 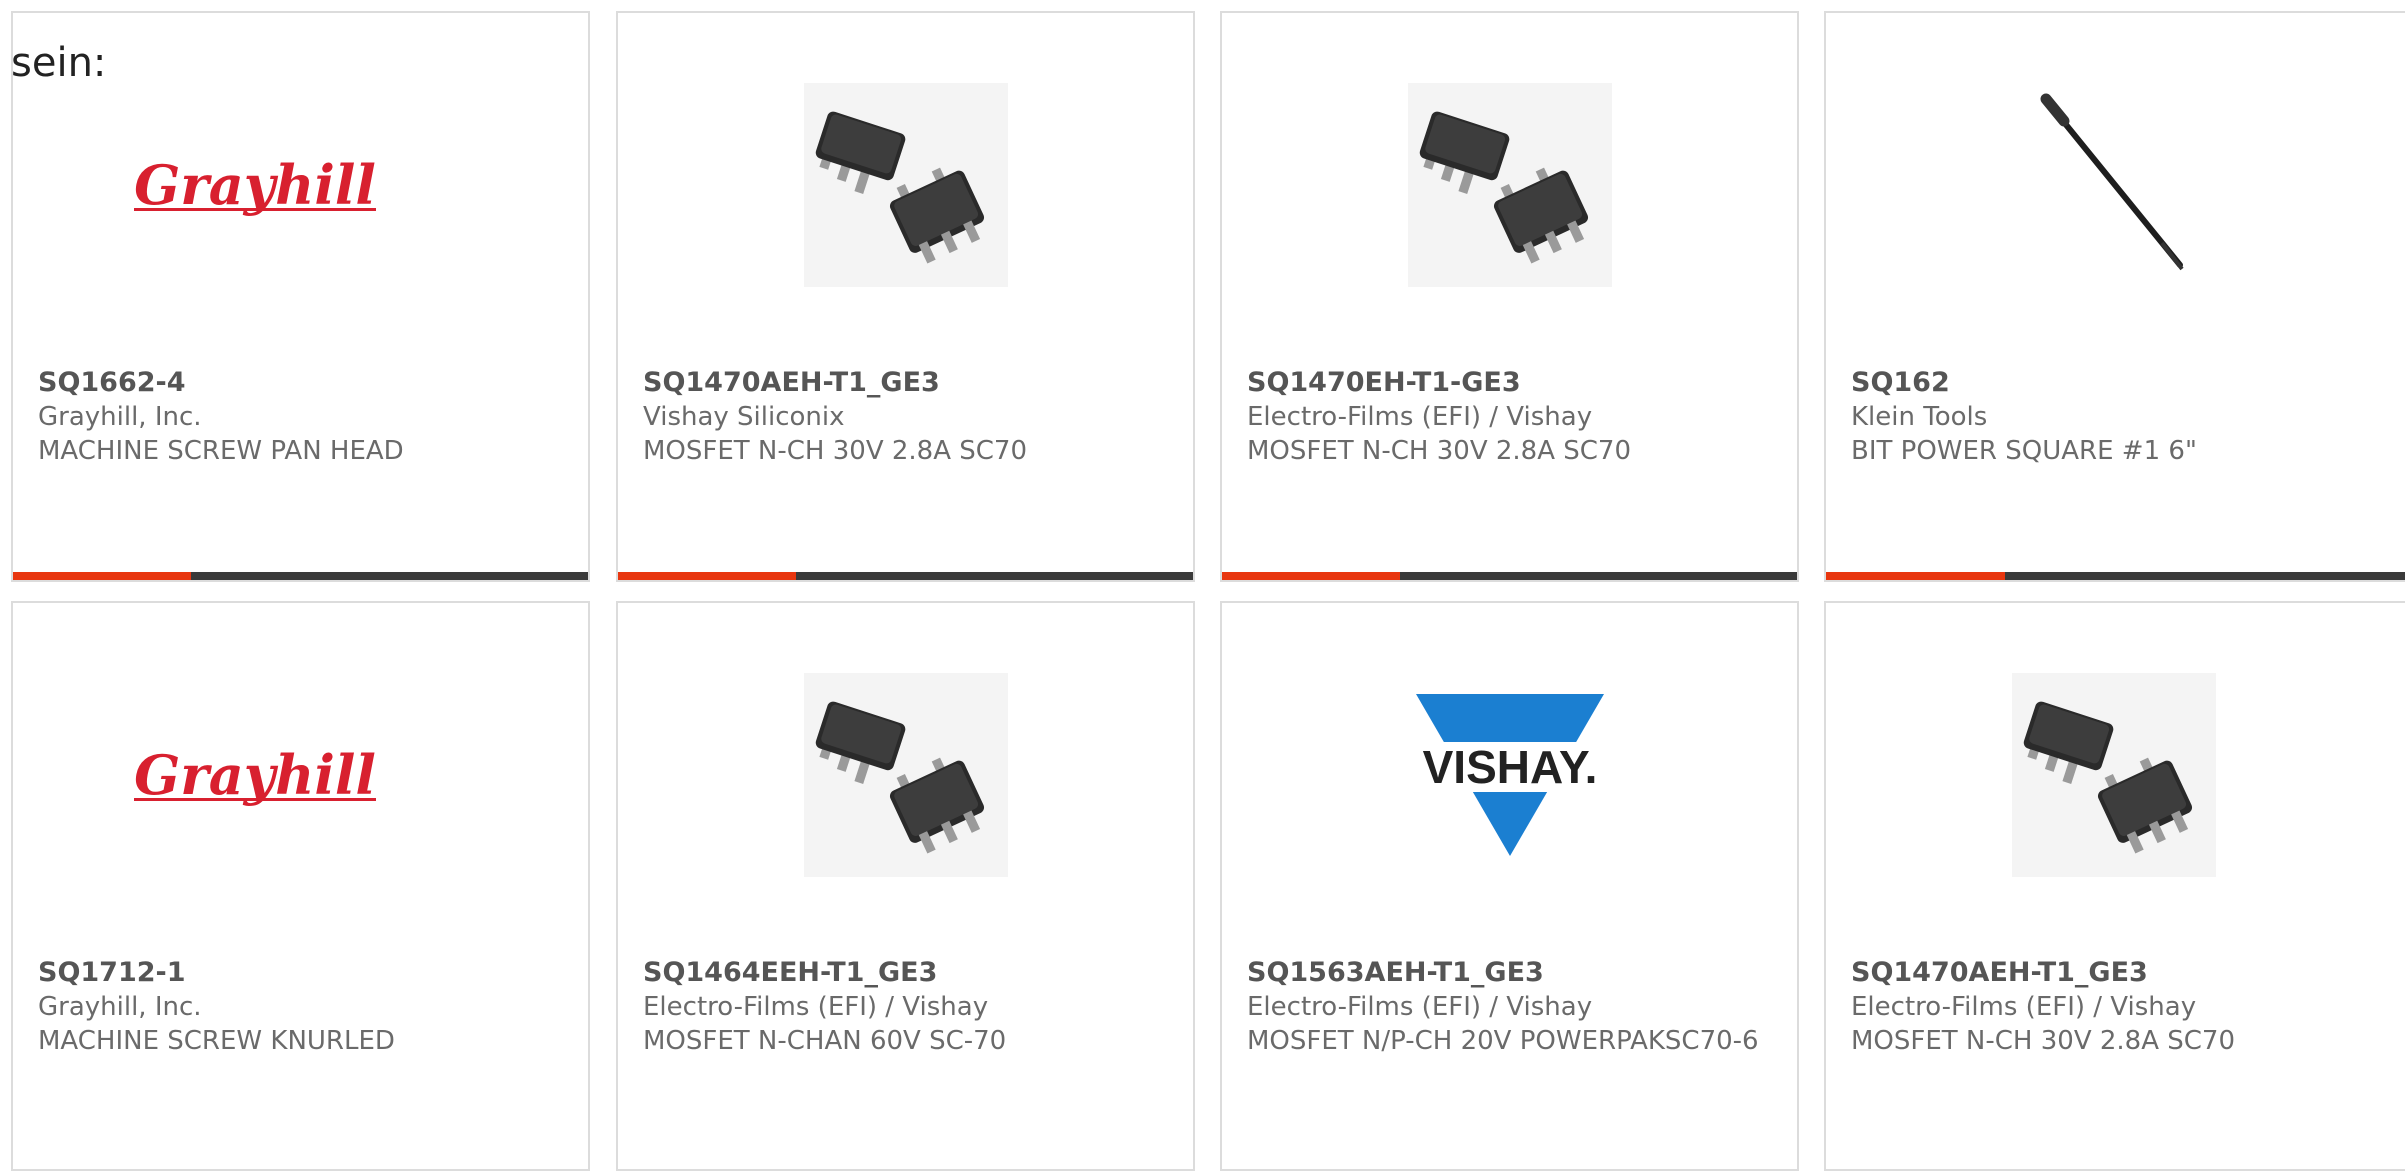 I want to click on product-description: MOSFET N-CHAN 60V SC-70, so click(x=825, y=1041).